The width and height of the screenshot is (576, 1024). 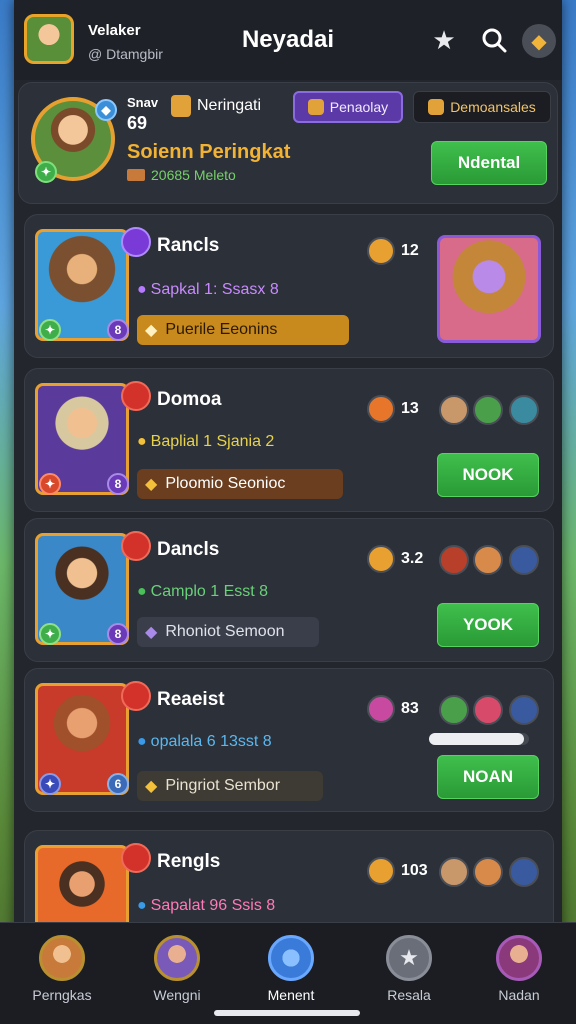 I want to click on level-indicator: 103, so click(x=397, y=871).